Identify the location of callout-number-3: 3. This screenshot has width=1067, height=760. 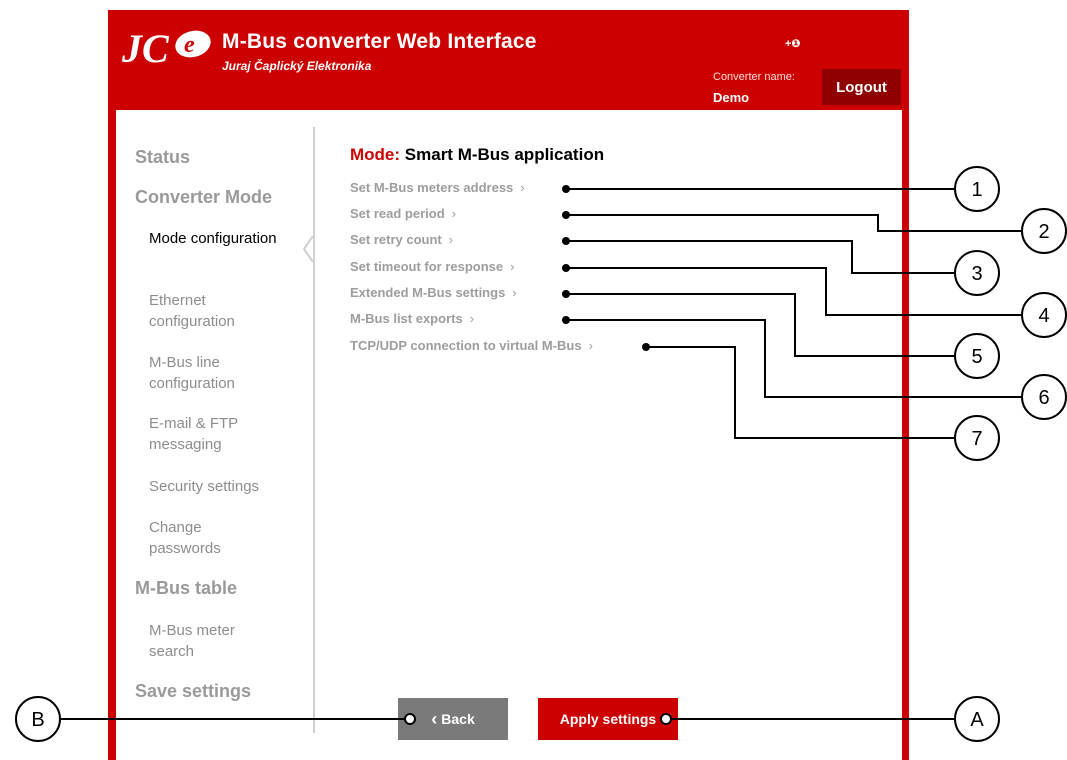
(976, 274).